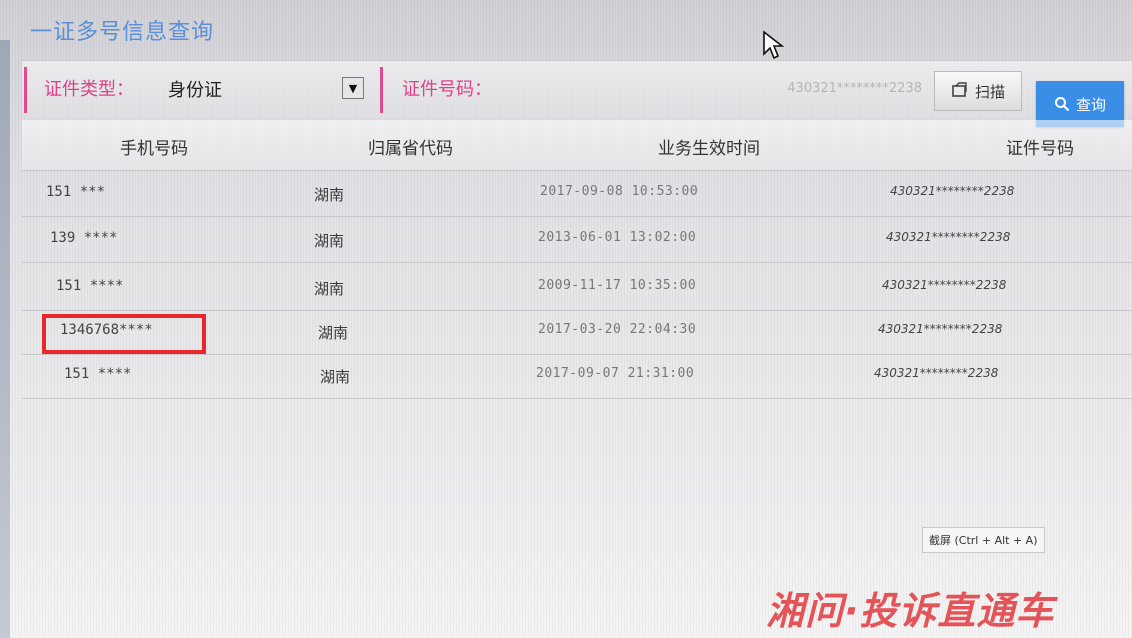 This screenshot has height=638, width=1132. Describe the element at coordinates (5, 339) in the screenshot. I see `left-rail` at that location.